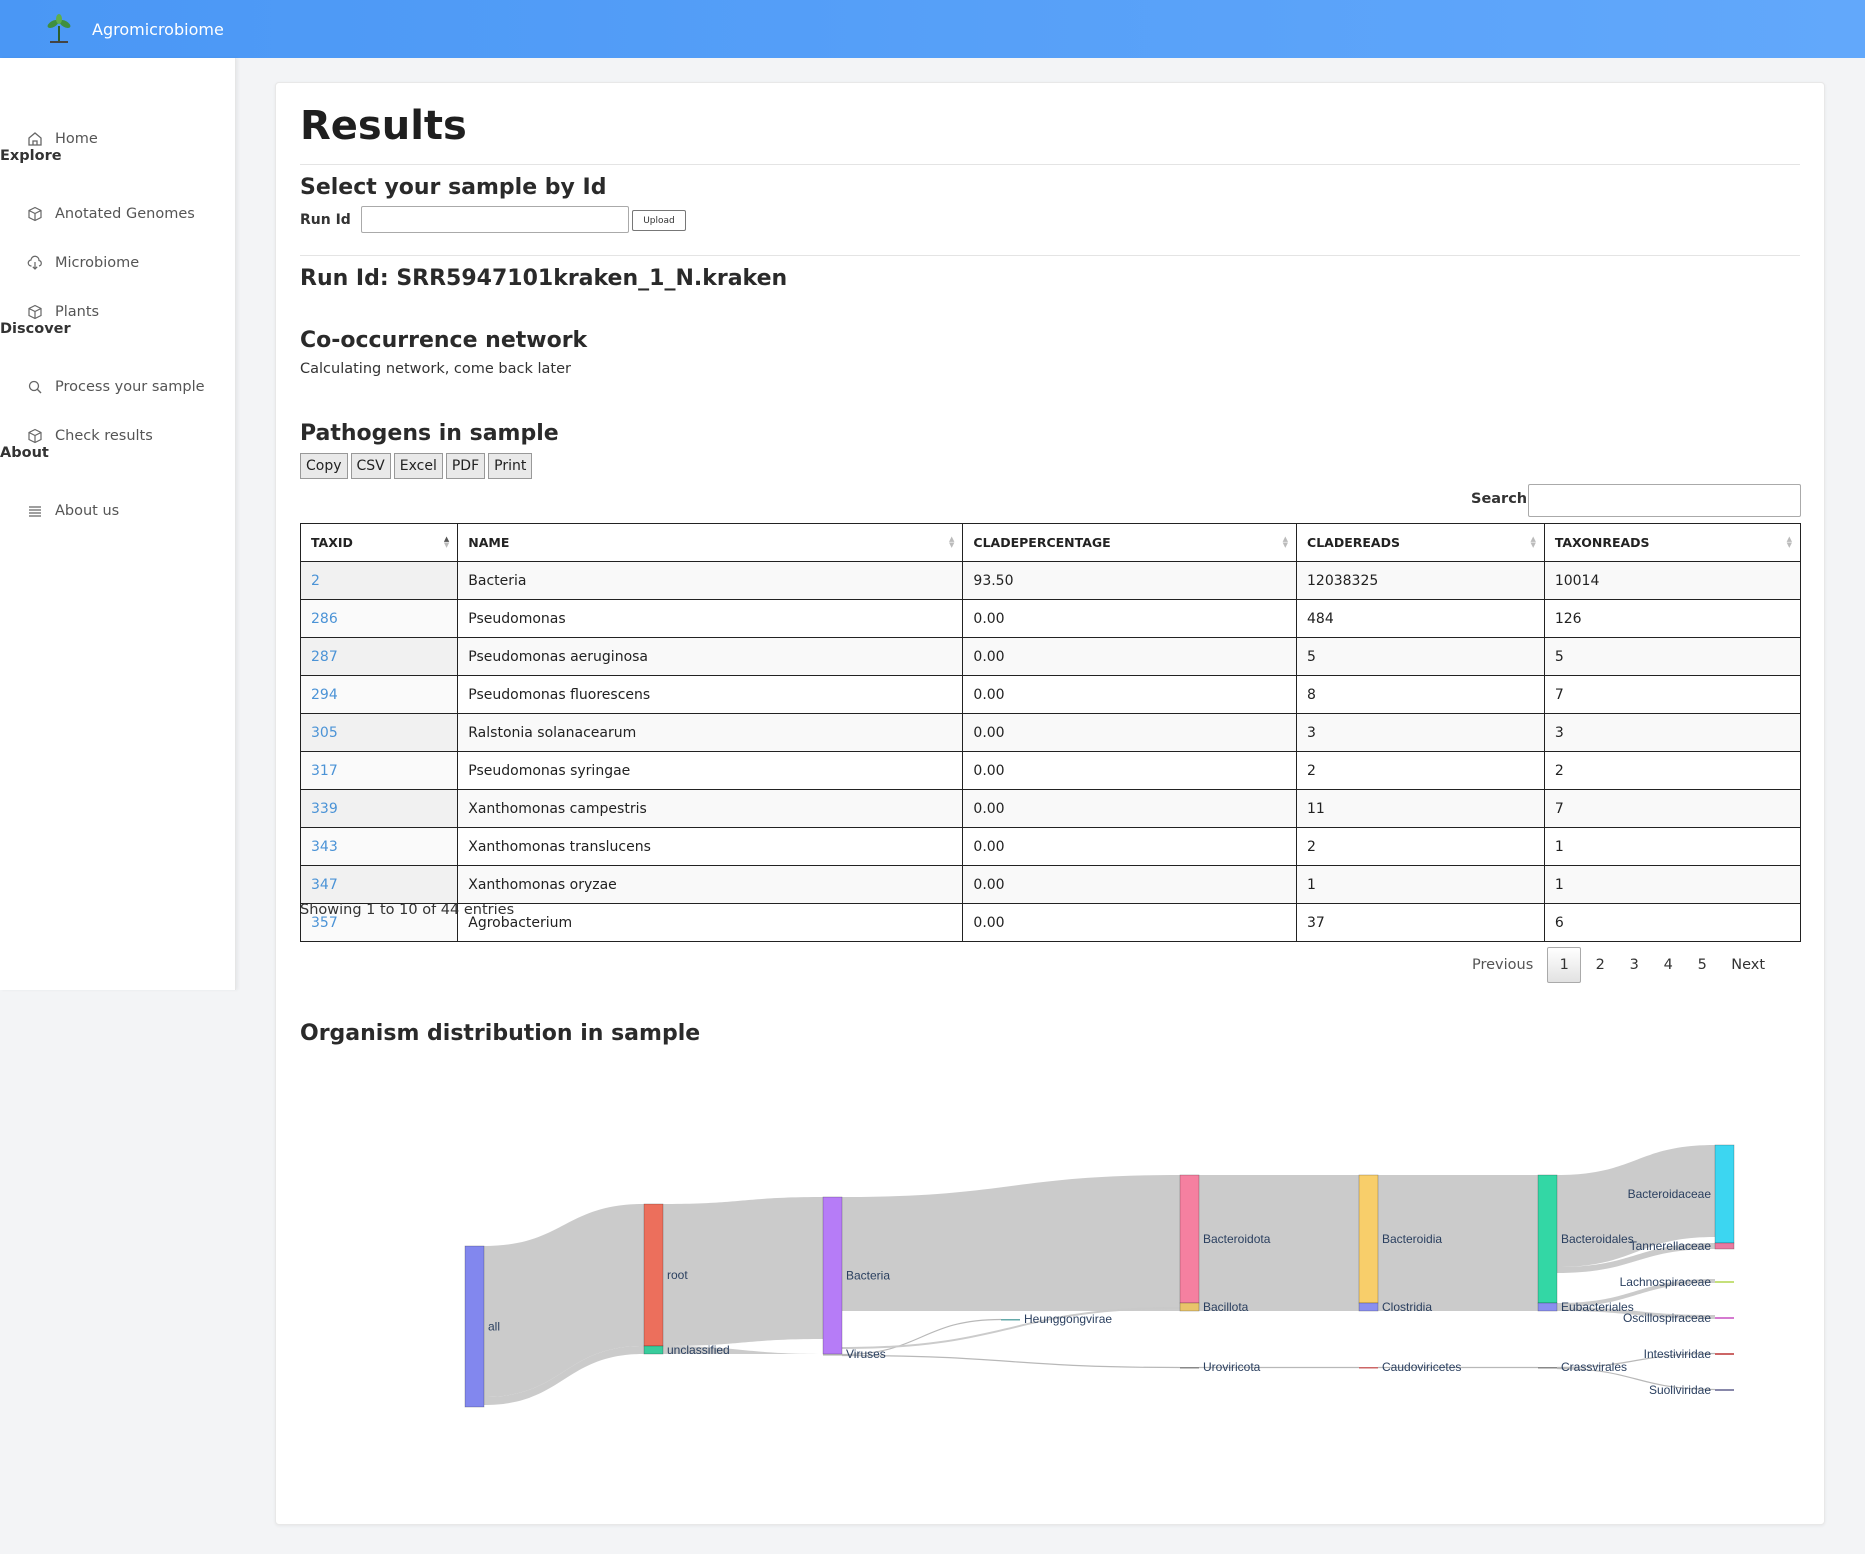 Image resolution: width=1865 pixels, height=1554 pixels. I want to click on sankey-label-bacteroidota: Bacteroidota, so click(1237, 1239).